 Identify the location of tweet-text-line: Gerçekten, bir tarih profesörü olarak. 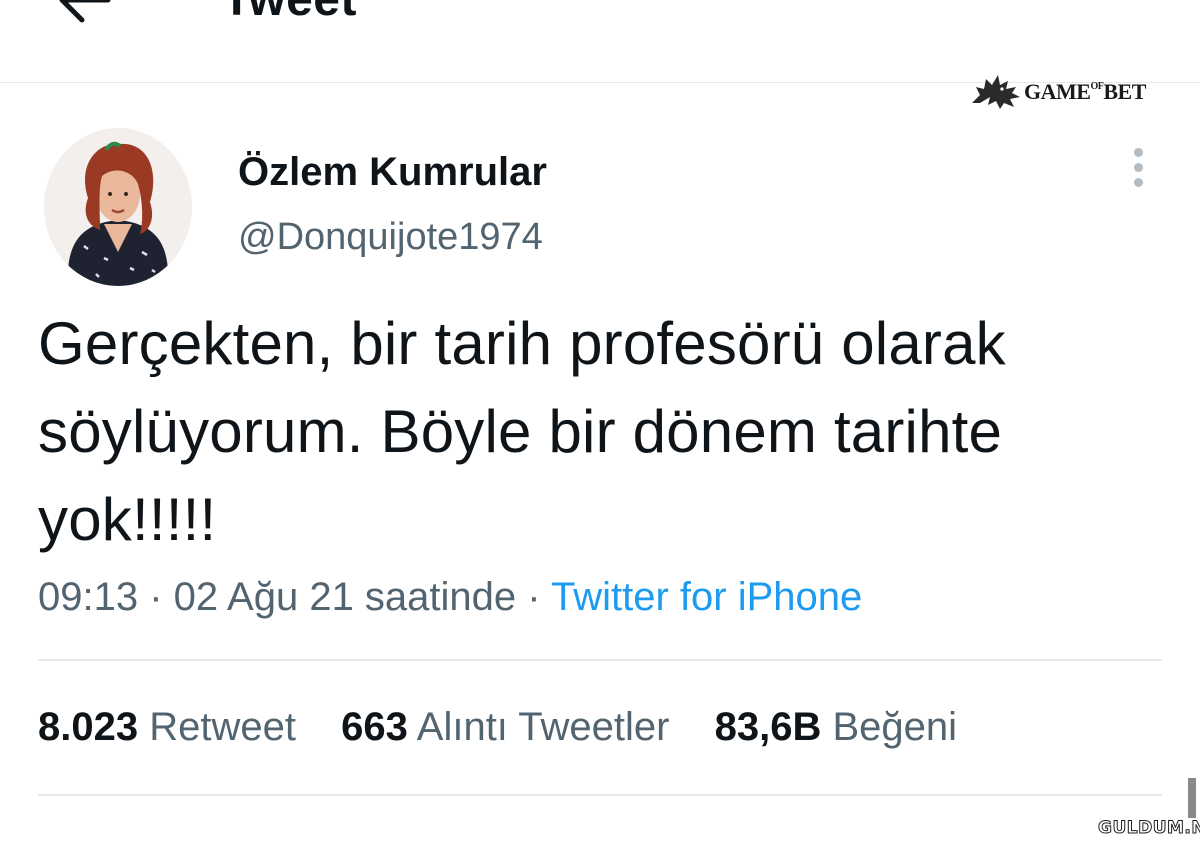
(522, 343).